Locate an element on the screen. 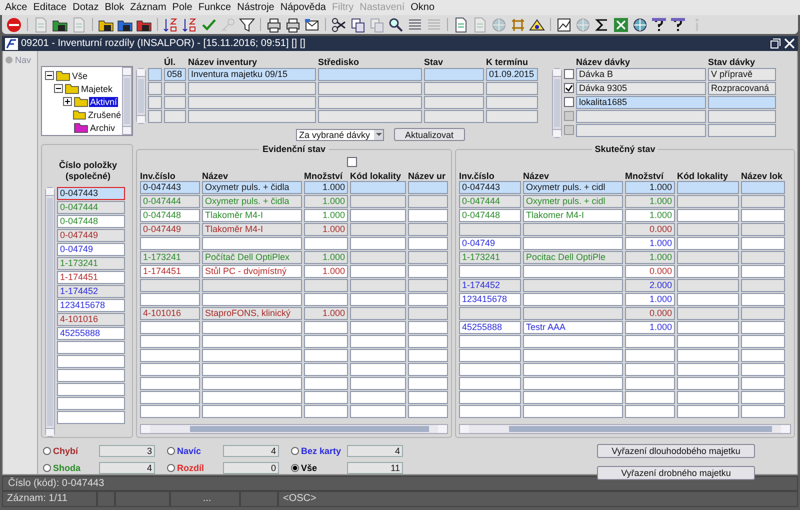 The height and width of the screenshot is (510, 800). table-cell: 0-047448 is located at coordinates (91, 221).